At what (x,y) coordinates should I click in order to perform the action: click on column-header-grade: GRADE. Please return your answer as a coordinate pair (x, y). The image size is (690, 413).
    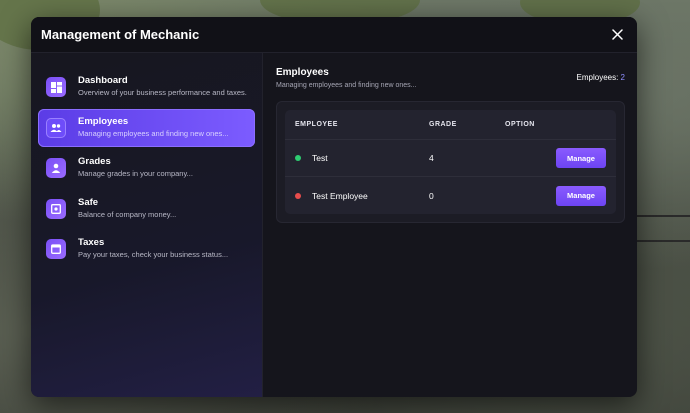
    Looking at the image, I should click on (443, 124).